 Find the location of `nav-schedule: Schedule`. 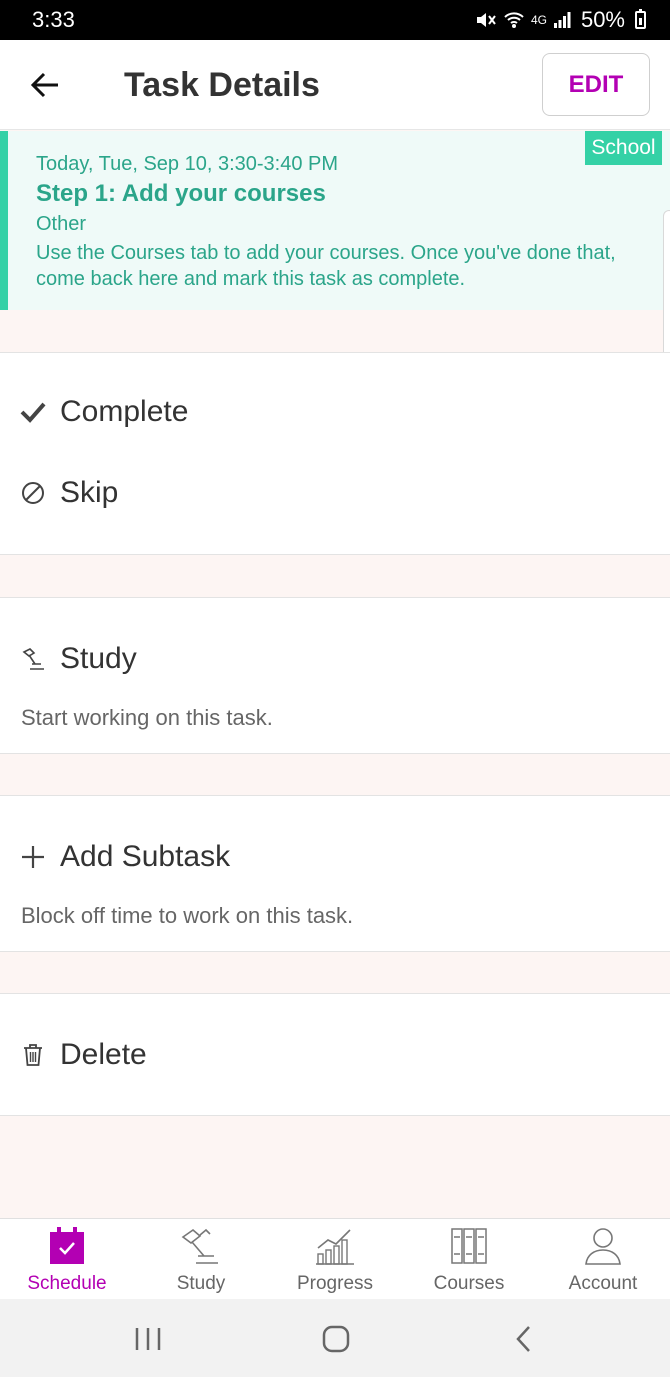

nav-schedule: Schedule is located at coordinates (67, 1259).